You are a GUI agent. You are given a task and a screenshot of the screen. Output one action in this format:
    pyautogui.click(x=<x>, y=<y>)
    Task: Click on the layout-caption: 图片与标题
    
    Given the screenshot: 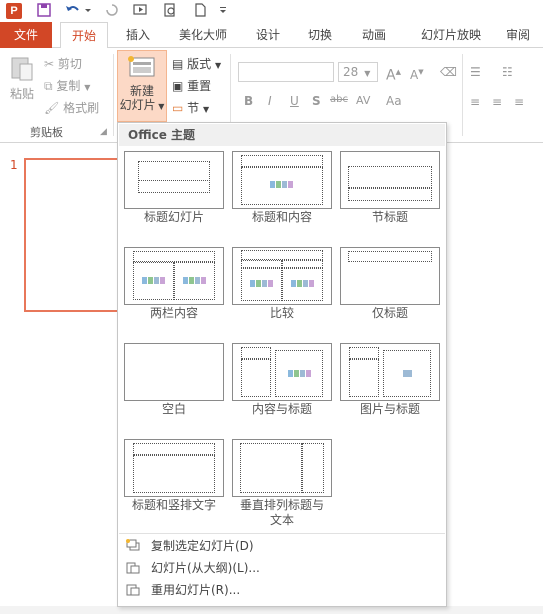 What is the action you would take?
    pyautogui.click(x=389, y=409)
    